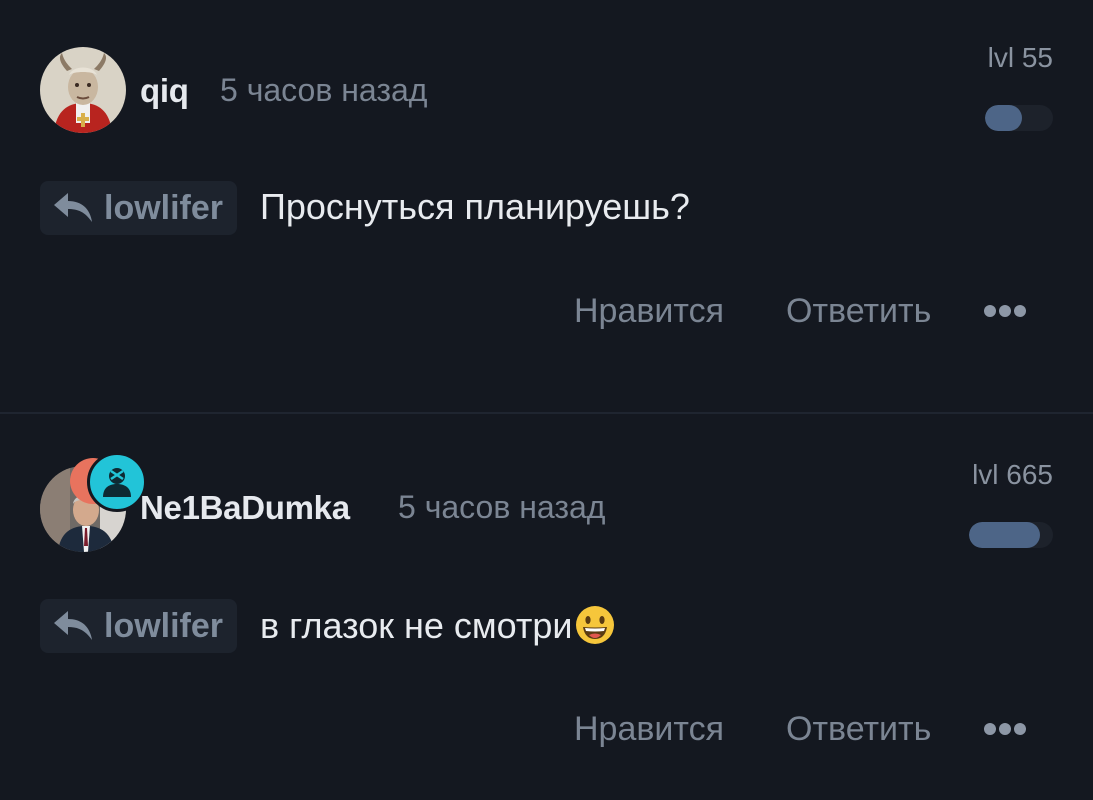 The height and width of the screenshot is (800, 1093). I want to click on comment-text-content: Проснуться планируешь?, so click(475, 206).